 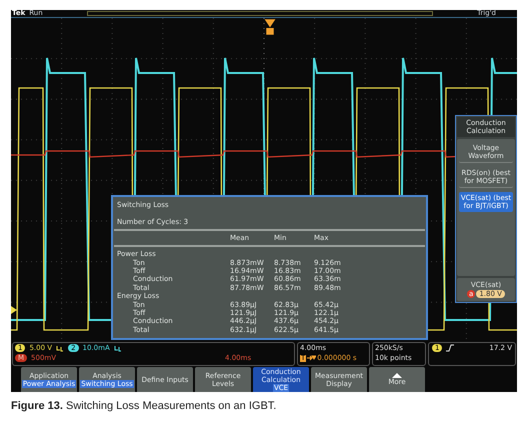 I want to click on figure-caption: Figure 13. Switching Loss Measurements on an IGBT., so click(x=144, y=406).